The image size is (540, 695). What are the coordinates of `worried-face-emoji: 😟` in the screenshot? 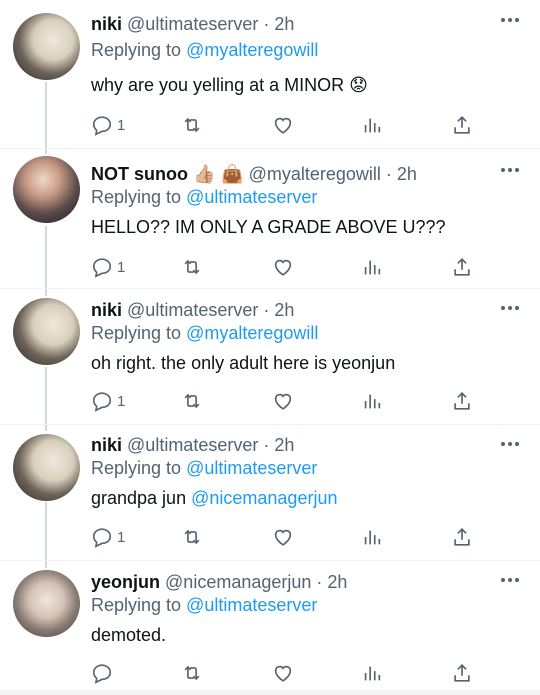 It's located at (358, 85).